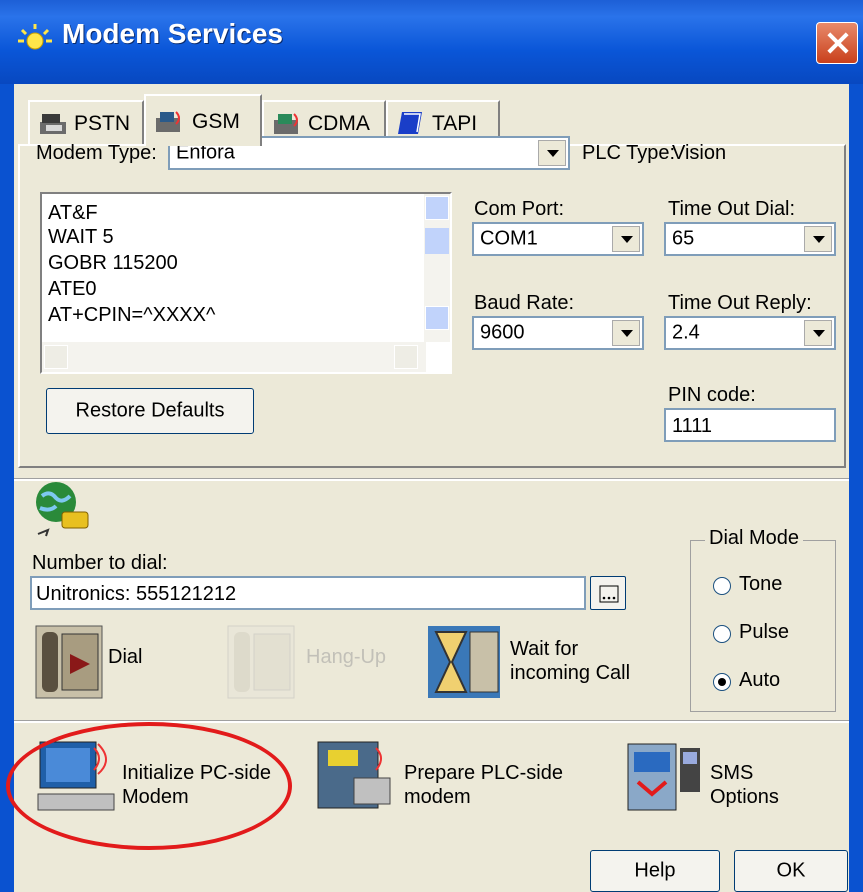  I want to click on radio-pulse, so click(722, 634).